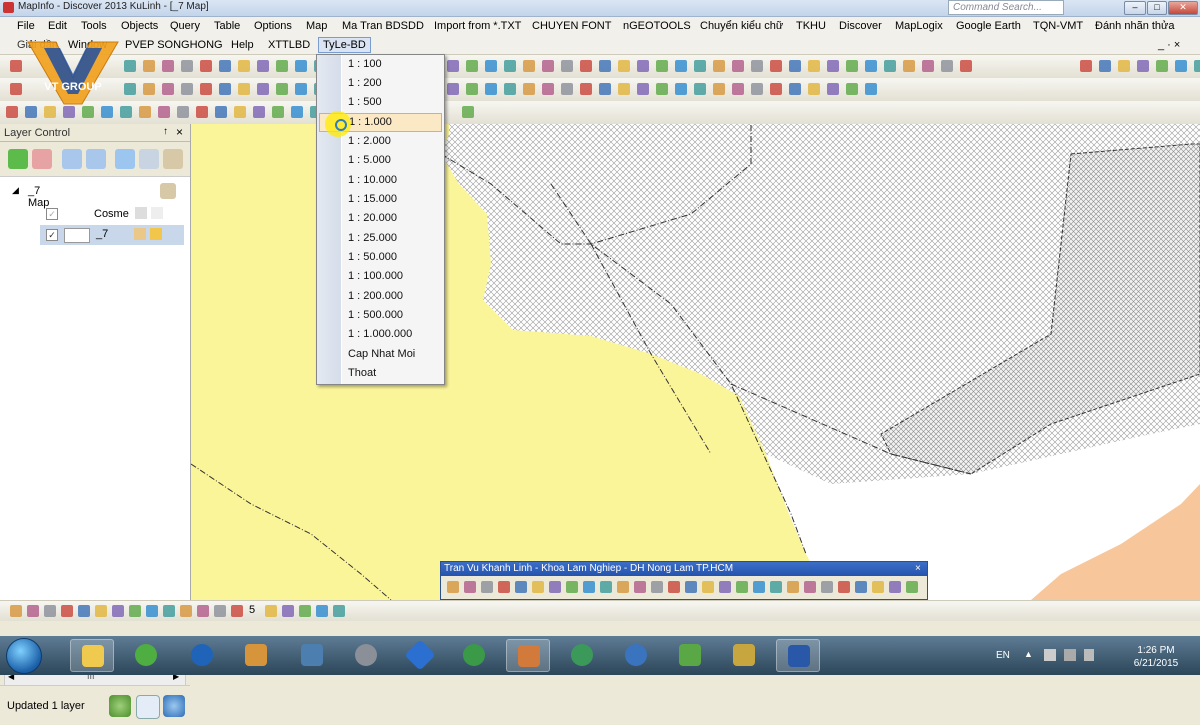 Image resolution: width=1200 pixels, height=725 pixels. I want to click on scale-1-100000: 1 : 100.000, so click(380, 276).